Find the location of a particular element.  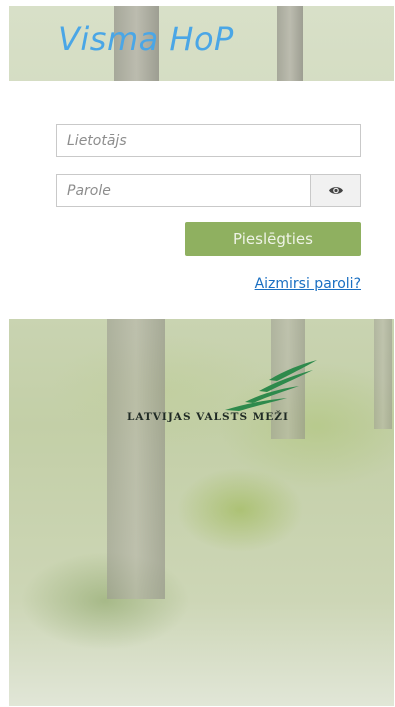

tree-trunk is located at coordinates (383, 374).